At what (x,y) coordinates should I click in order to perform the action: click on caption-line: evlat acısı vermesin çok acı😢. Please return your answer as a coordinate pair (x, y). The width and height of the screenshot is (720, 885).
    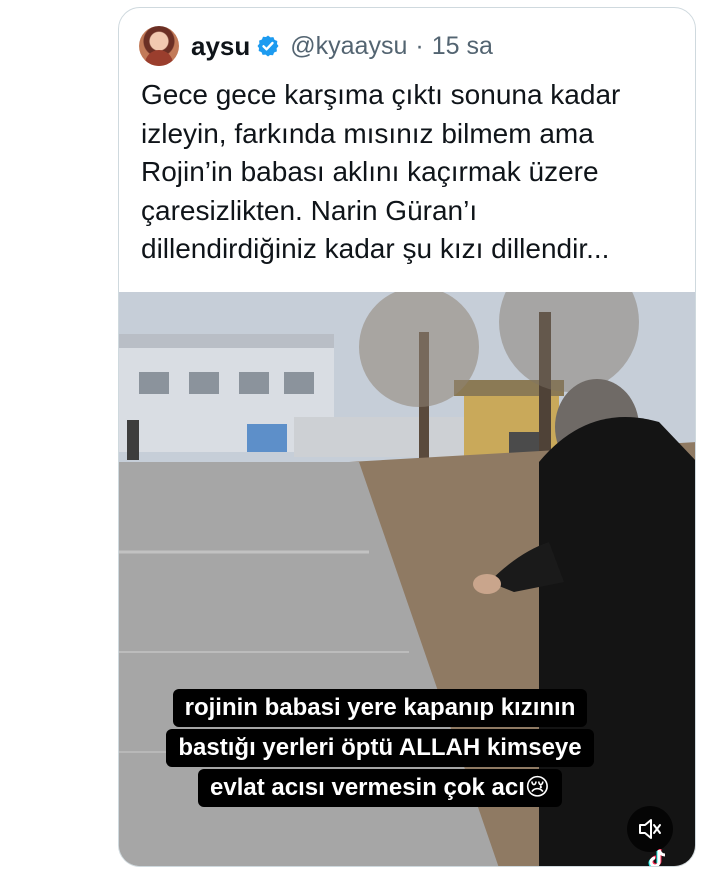
    Looking at the image, I should click on (380, 788).